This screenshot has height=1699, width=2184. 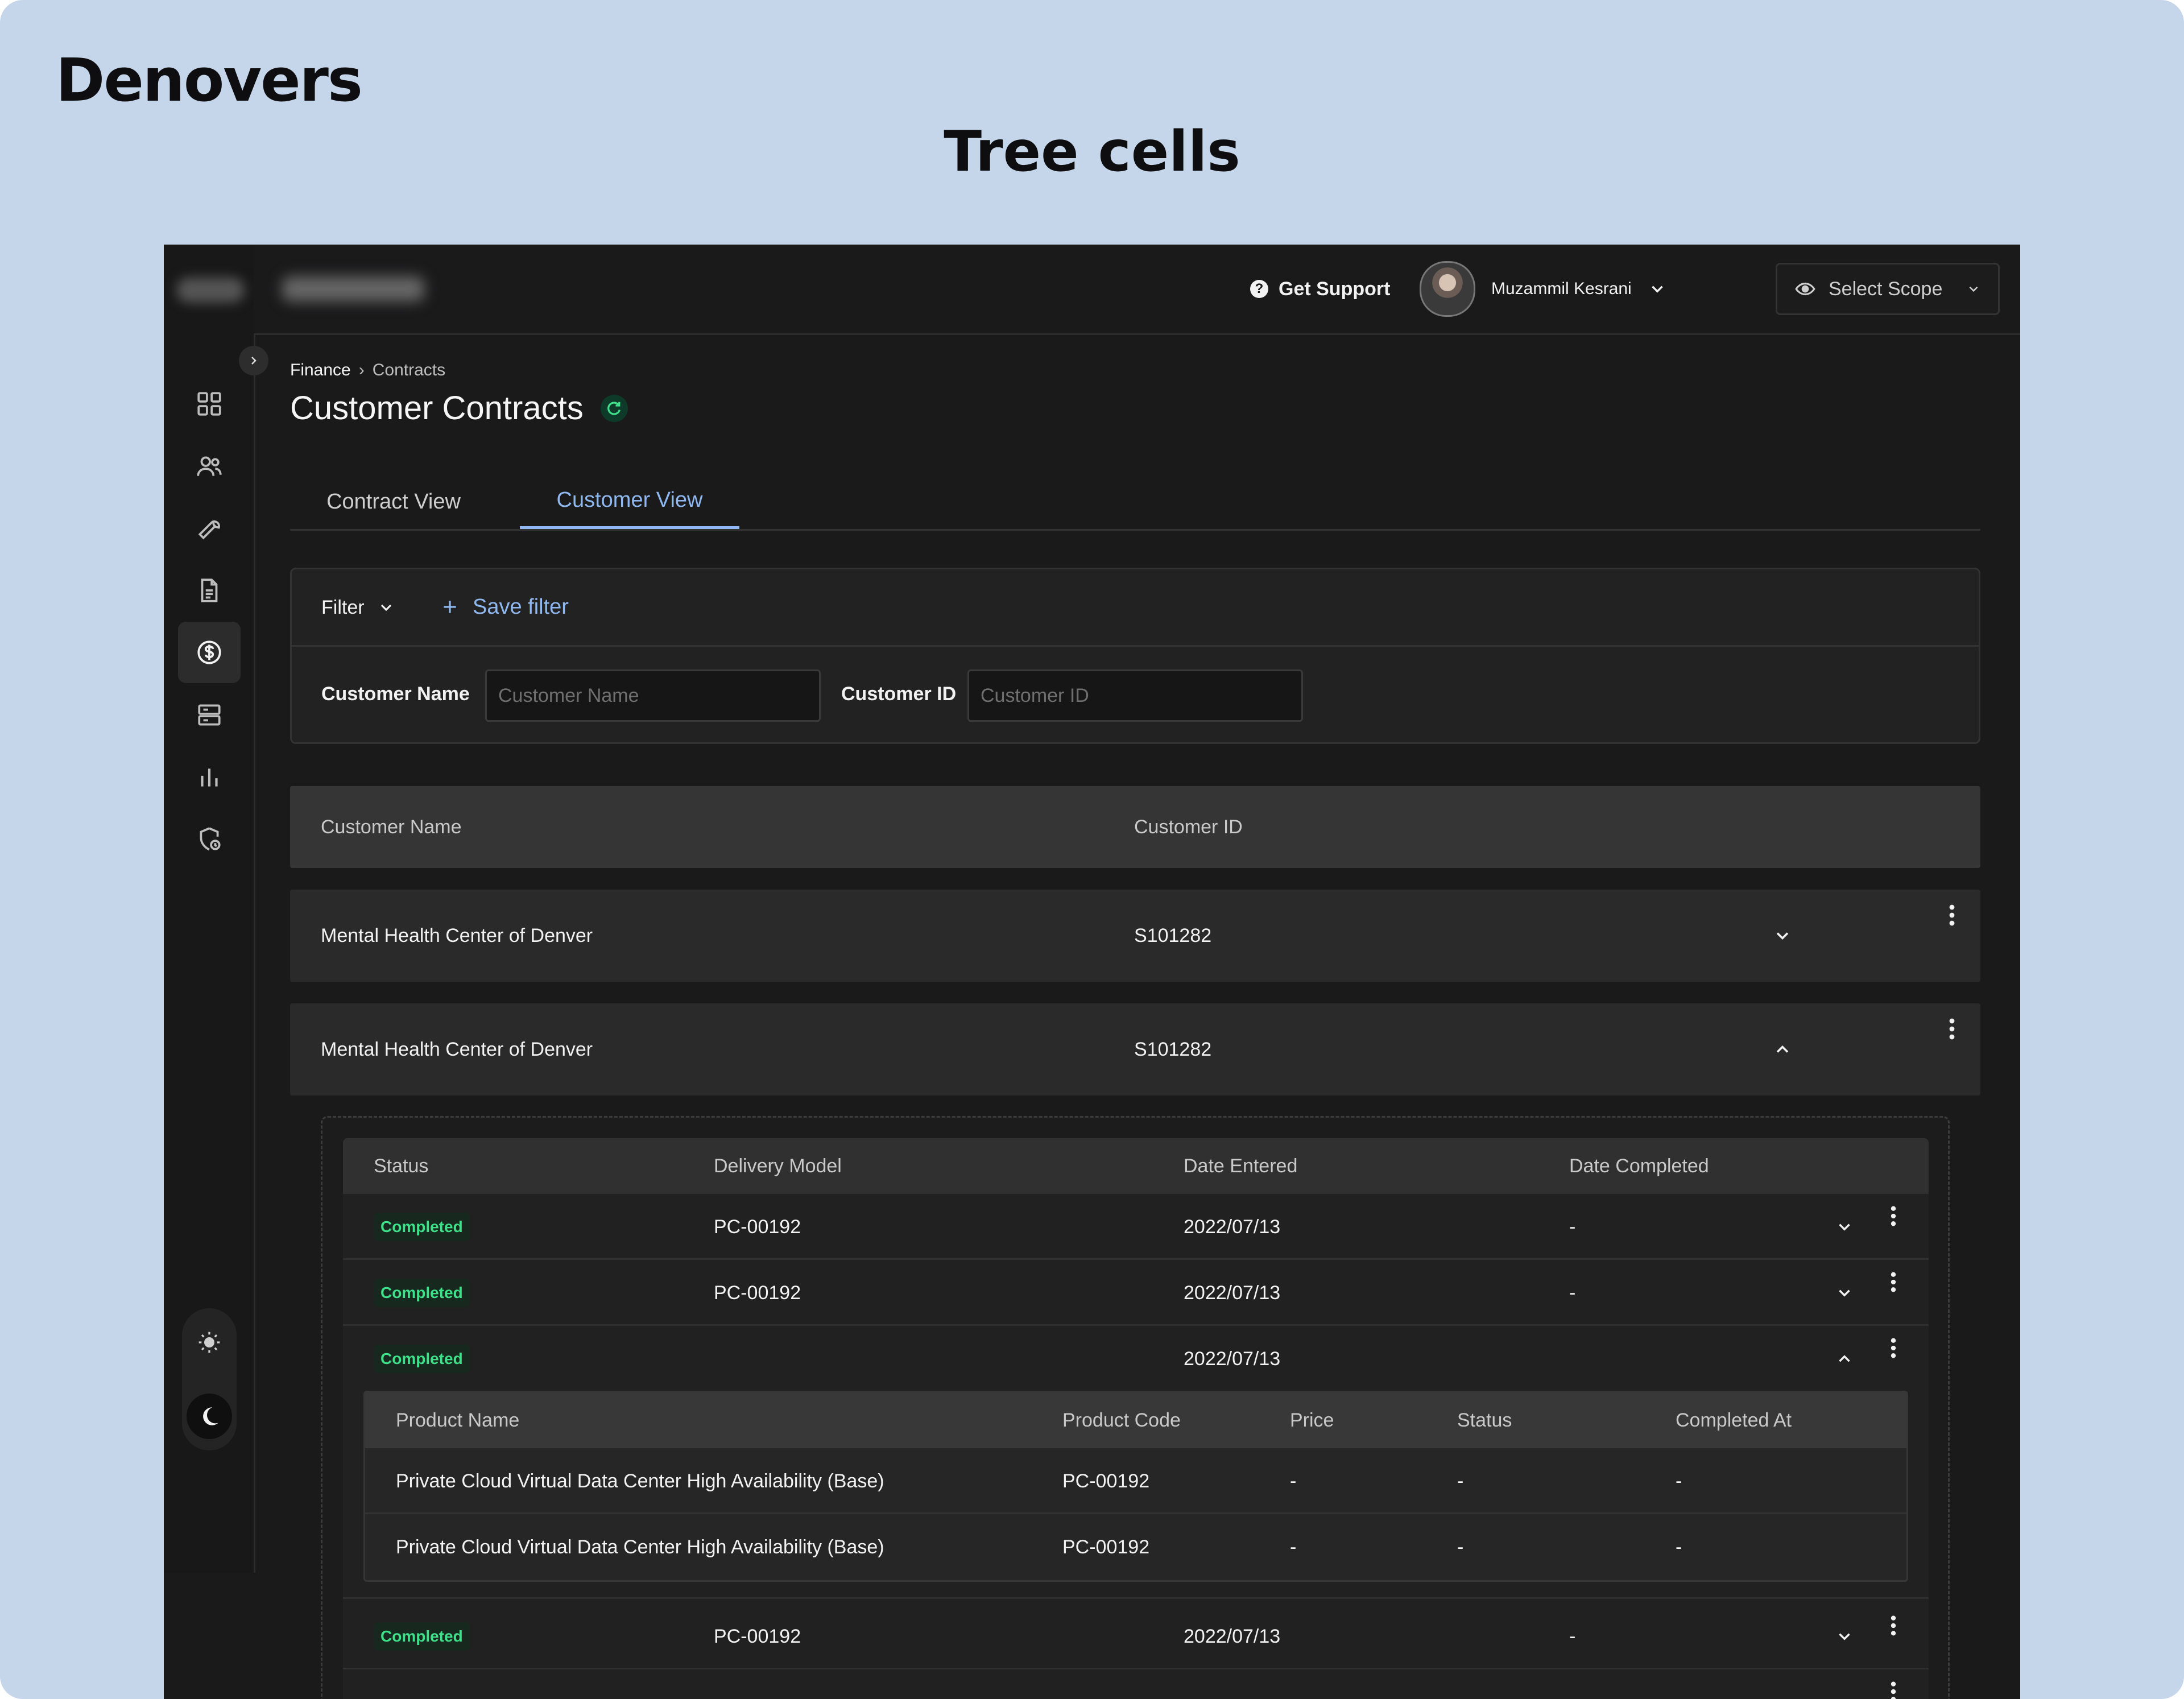 I want to click on refresh-button, so click(x=614, y=408).